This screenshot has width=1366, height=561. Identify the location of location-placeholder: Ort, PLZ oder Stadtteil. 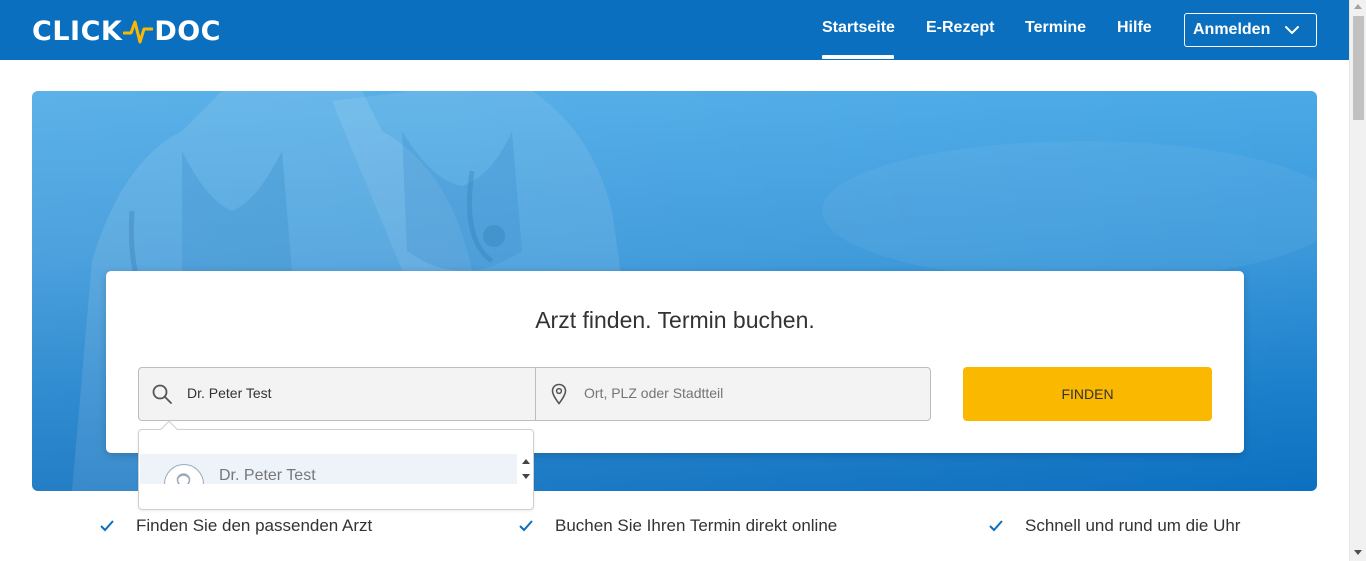
(654, 393).